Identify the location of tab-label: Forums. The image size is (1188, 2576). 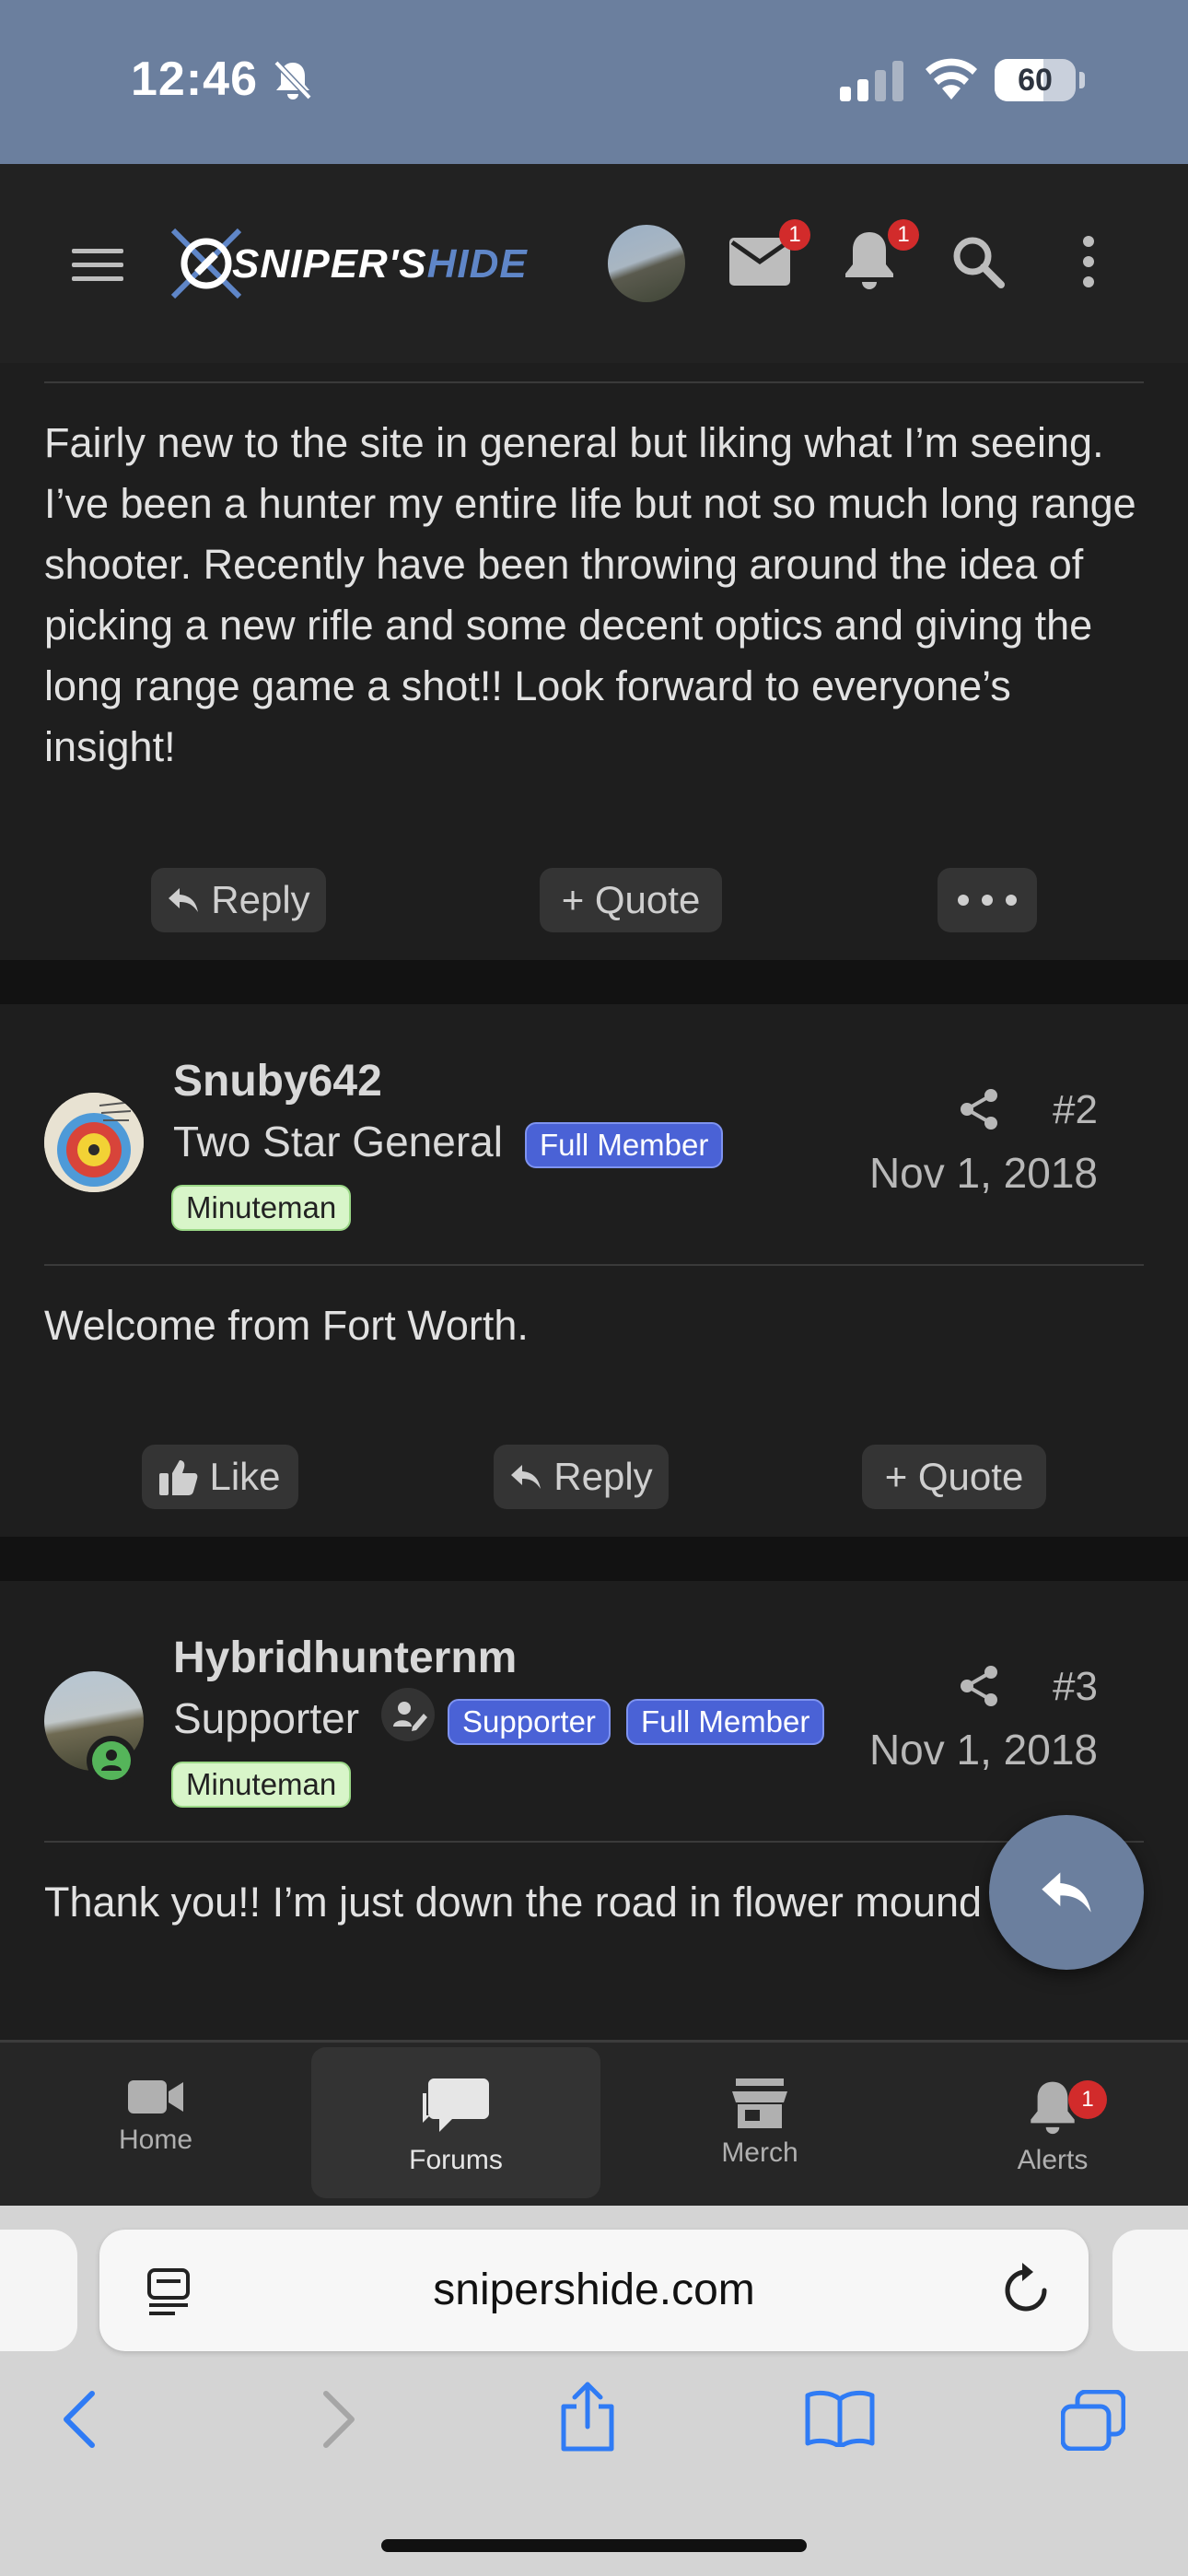
(456, 2160).